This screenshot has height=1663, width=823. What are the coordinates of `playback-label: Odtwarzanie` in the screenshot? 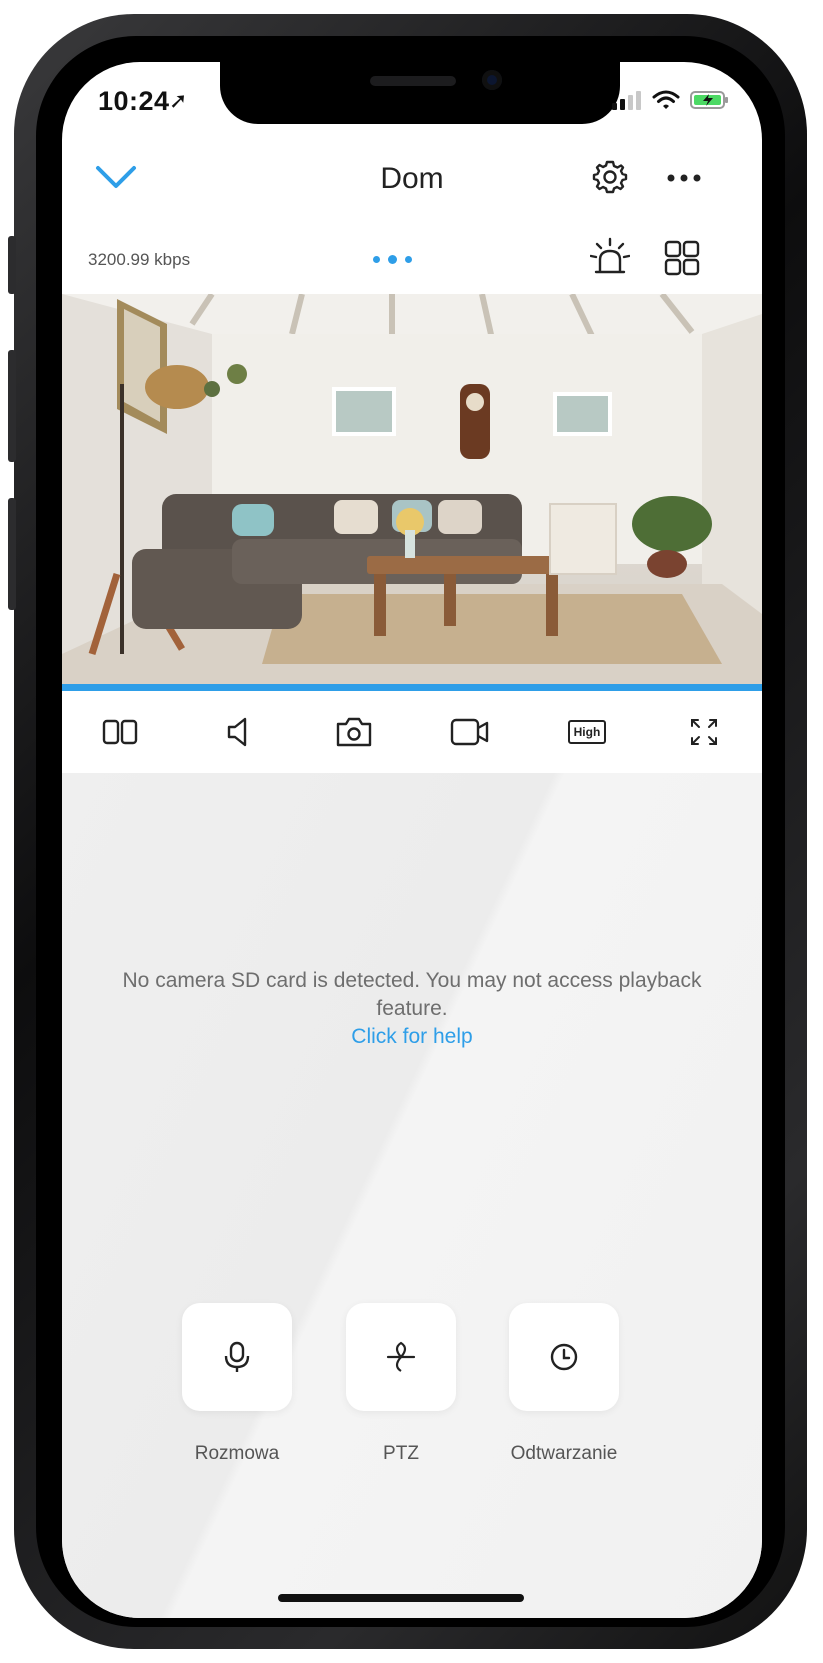 It's located at (564, 1453).